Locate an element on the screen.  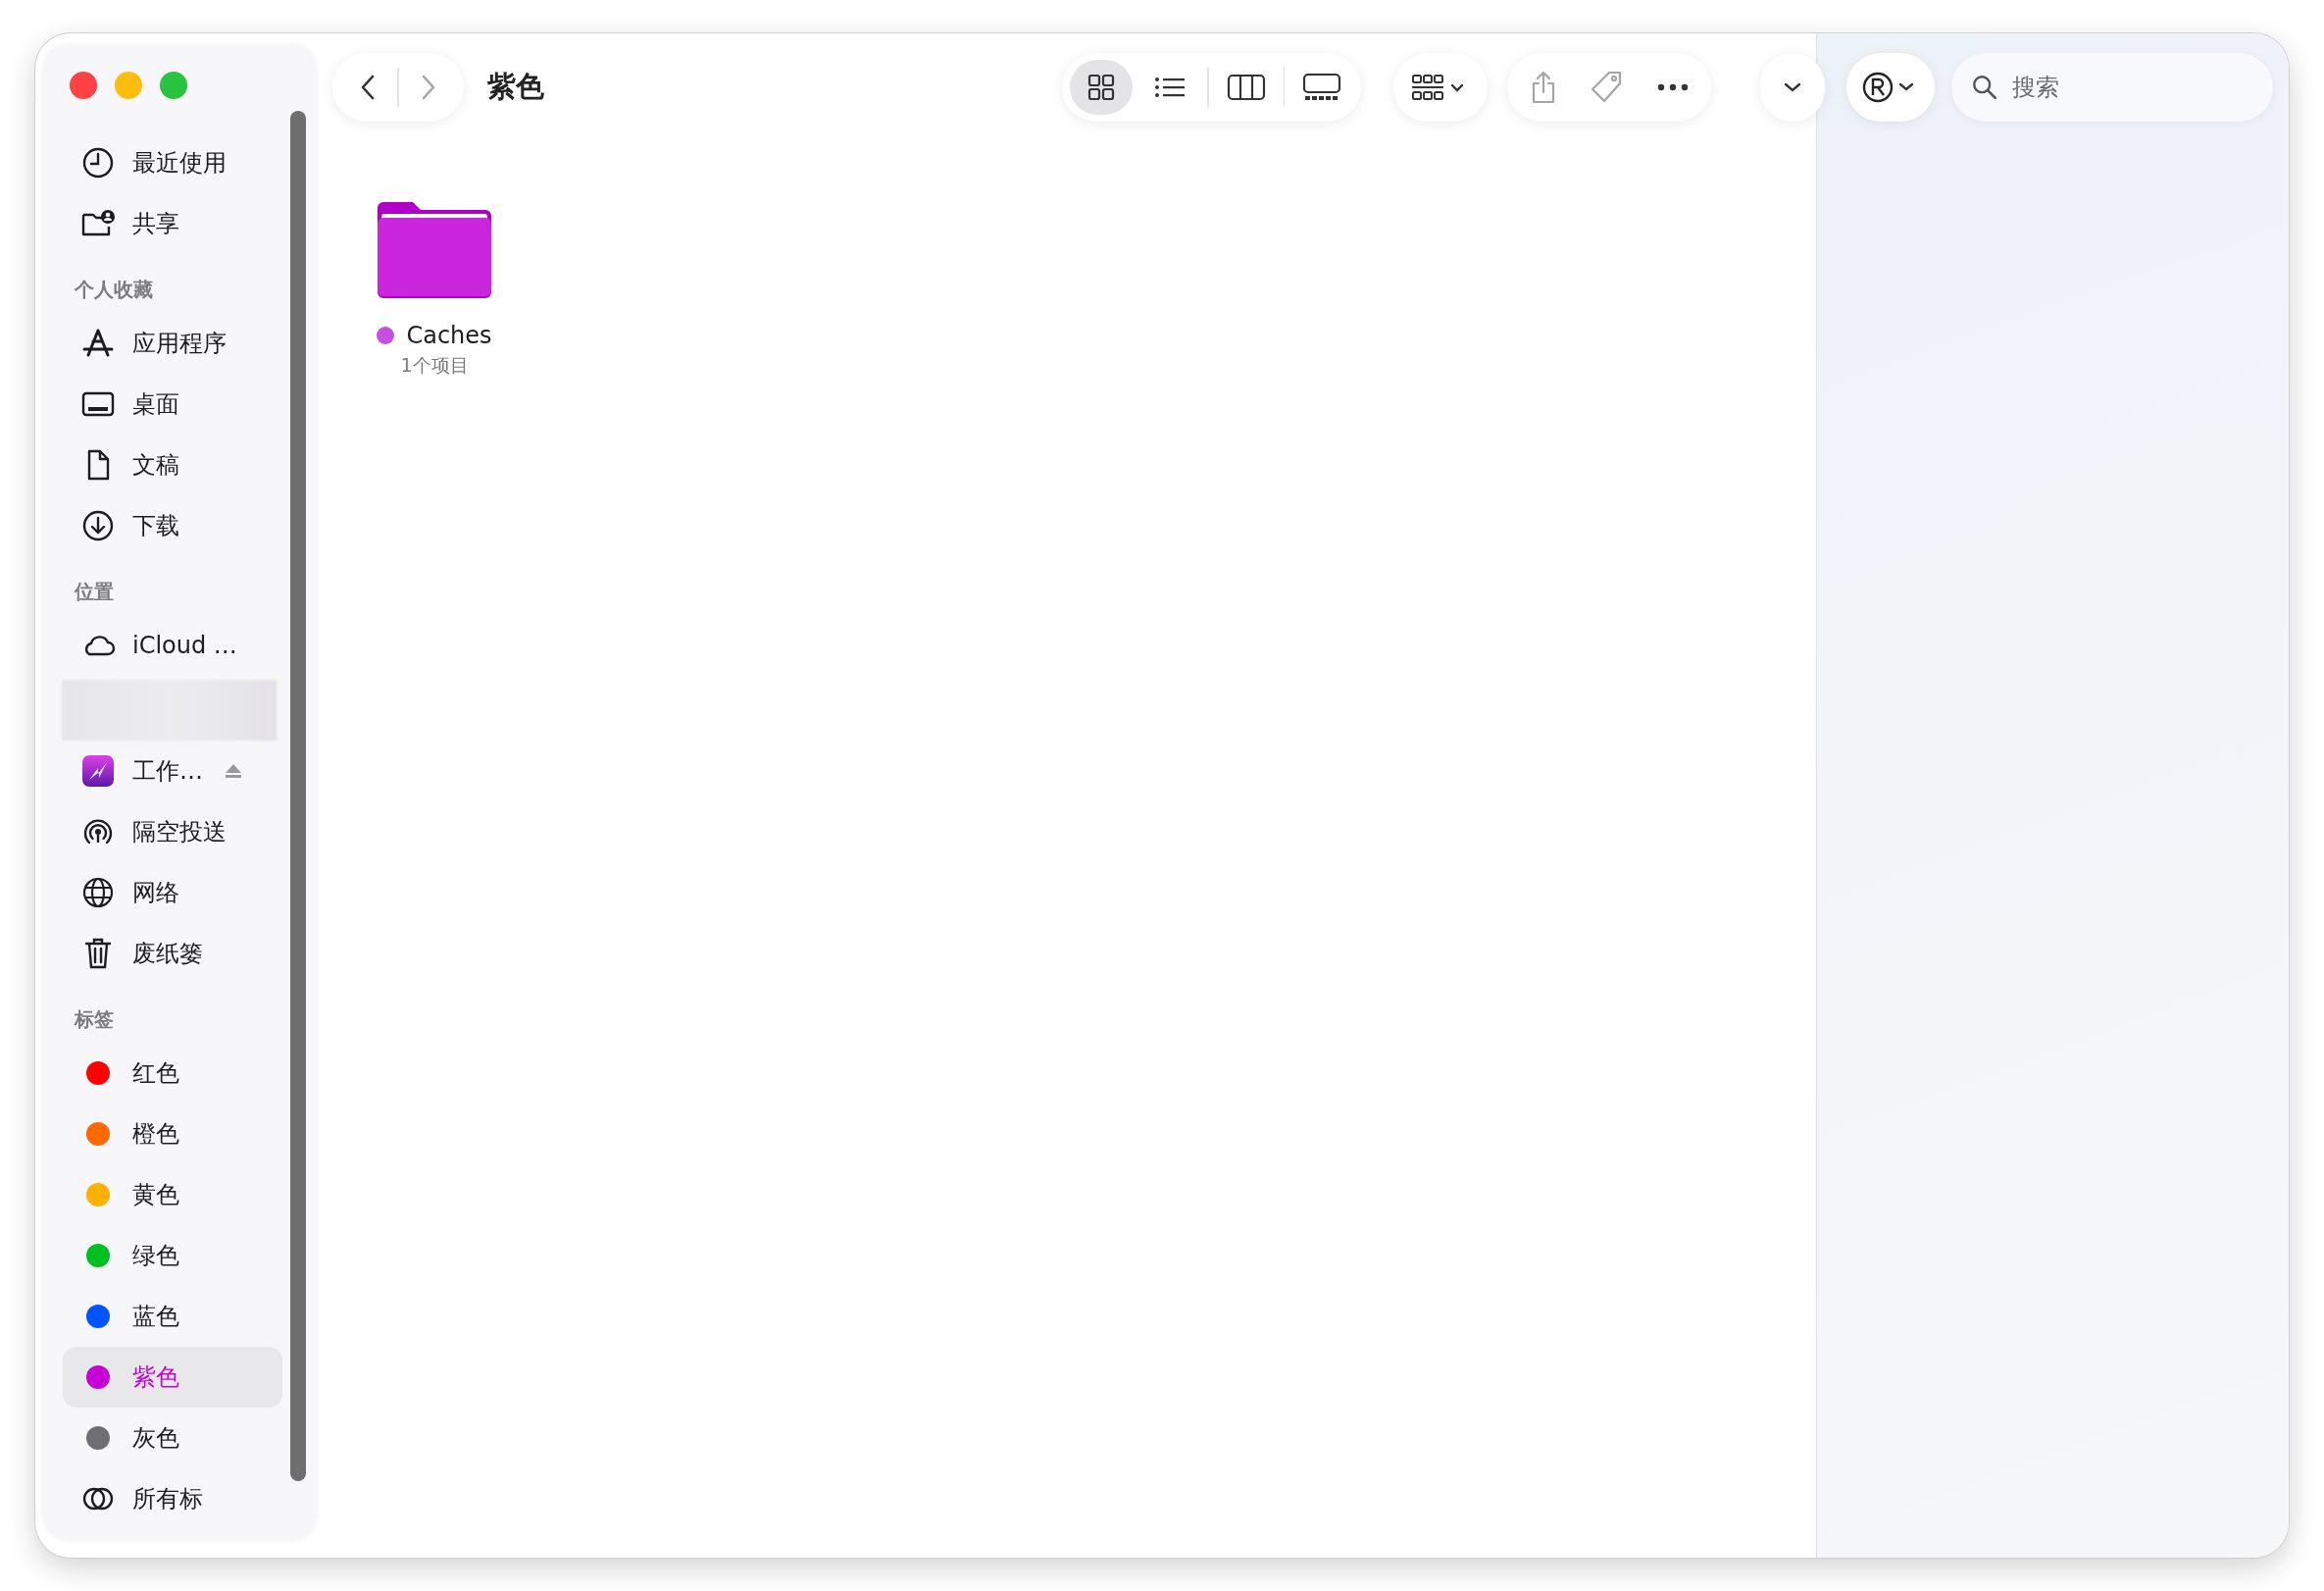
section-heading: 标签 is located at coordinates (94, 1019).